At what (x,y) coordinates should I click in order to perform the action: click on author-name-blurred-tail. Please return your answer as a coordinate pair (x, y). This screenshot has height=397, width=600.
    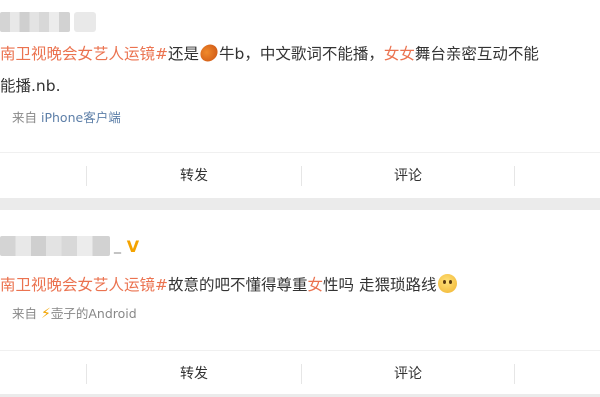
    Looking at the image, I should click on (85, 22).